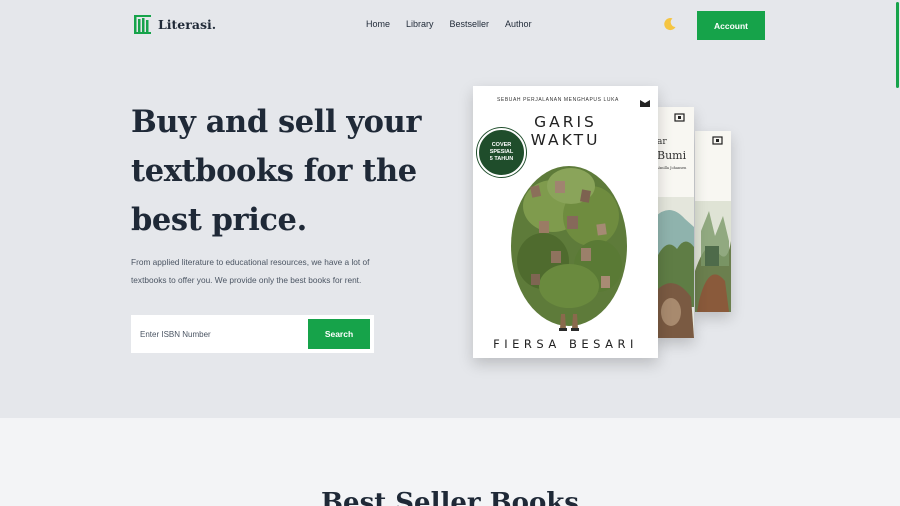 The image size is (900, 506). What do you see at coordinates (565, 344) in the screenshot?
I see `book-author: FIERSA BESARI` at bounding box center [565, 344].